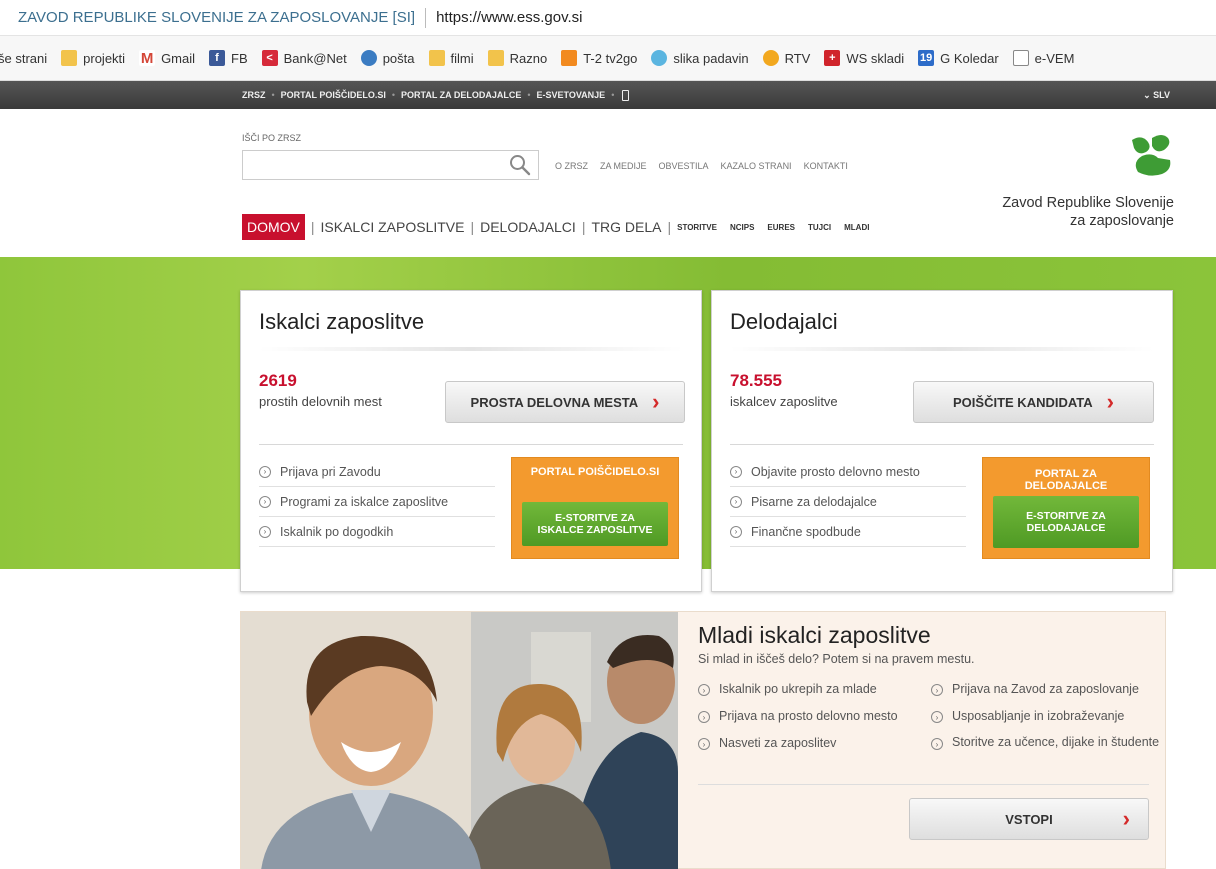  What do you see at coordinates (797, 58) in the screenshot?
I see `bookmark-label: RTV` at bounding box center [797, 58].